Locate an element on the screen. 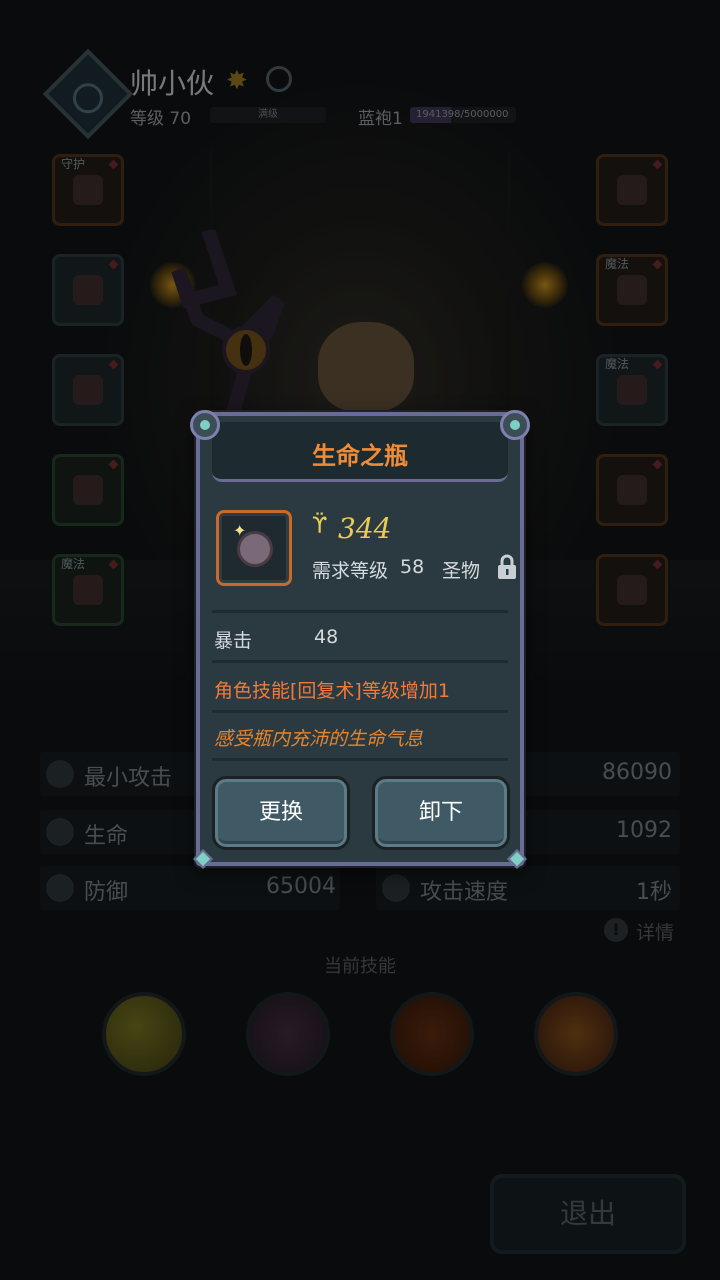 This screenshot has width=720, height=1280. item-stat-name: 暴击 is located at coordinates (233, 641).